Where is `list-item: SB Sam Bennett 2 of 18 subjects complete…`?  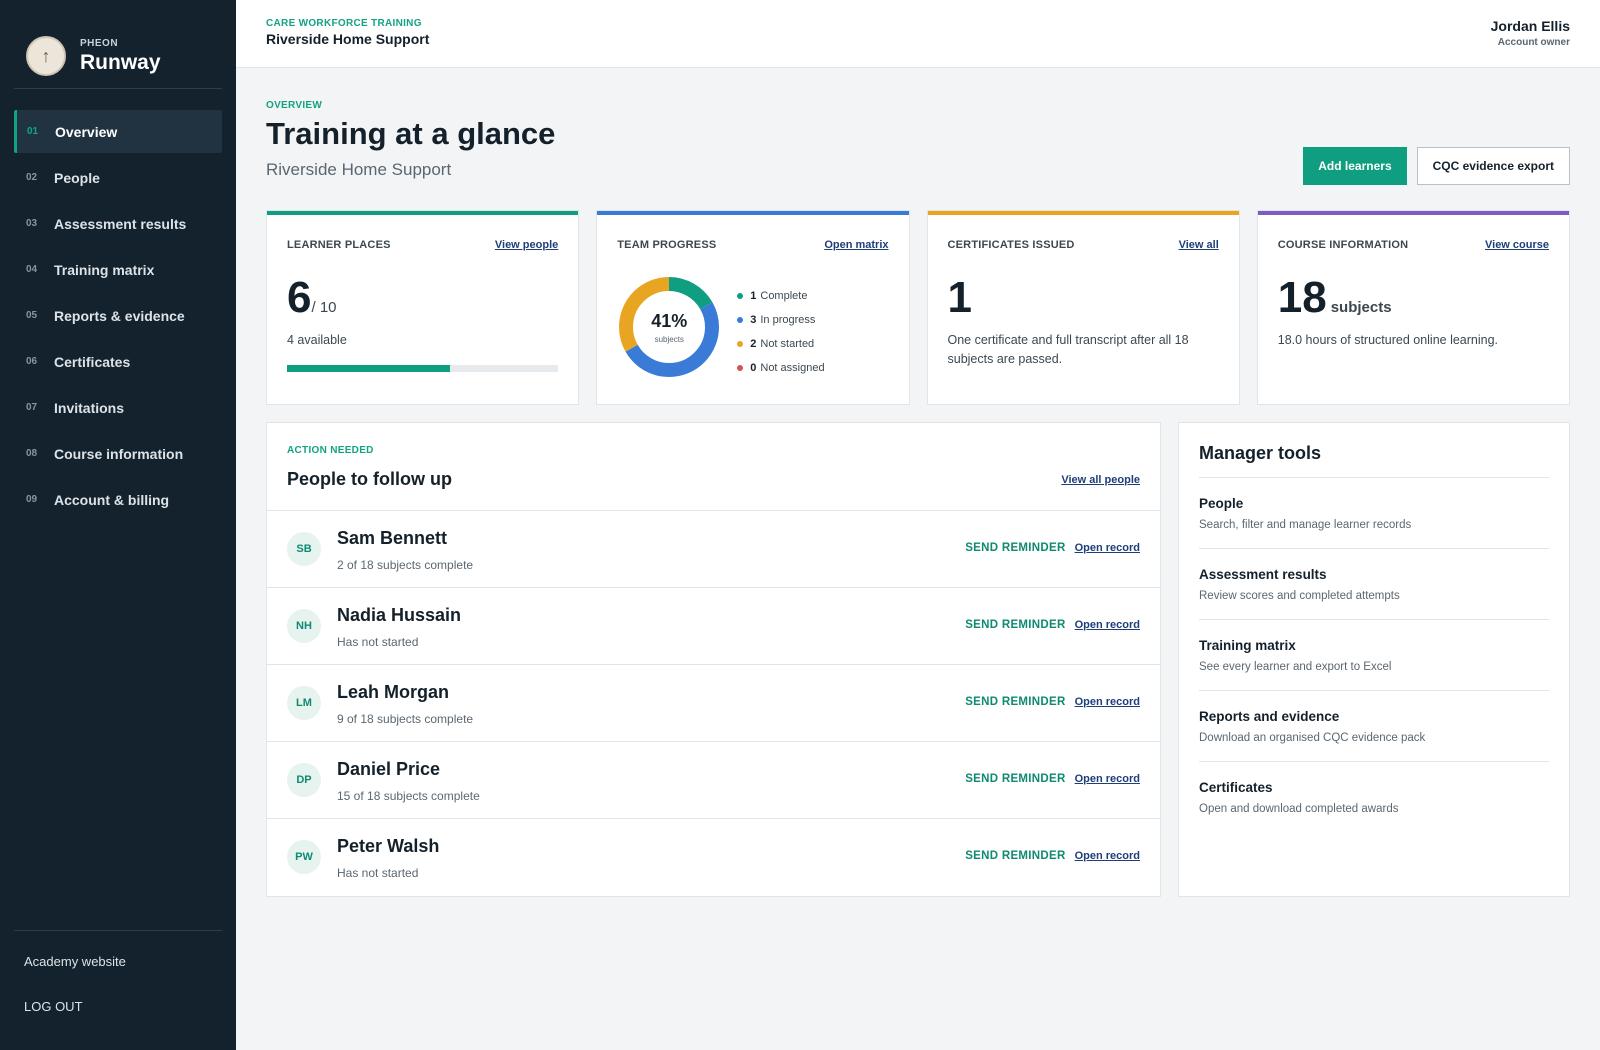
list-item: SB Sam Bennett 2 of 18 subjects complete… is located at coordinates (713, 549).